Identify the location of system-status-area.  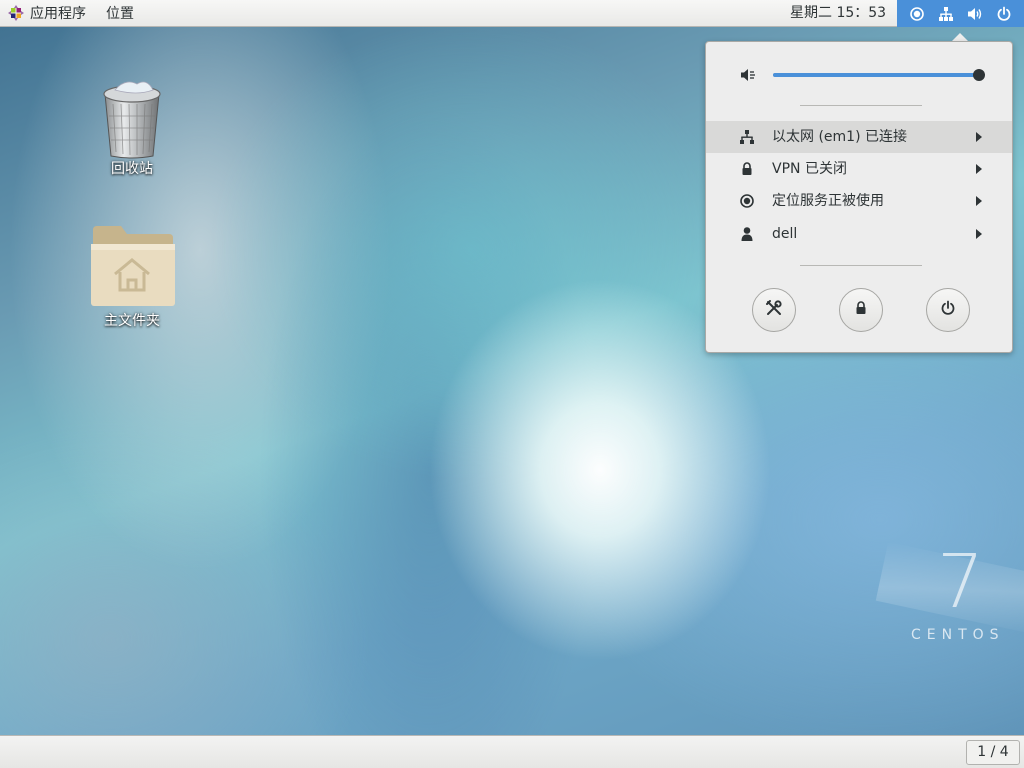
(960, 13).